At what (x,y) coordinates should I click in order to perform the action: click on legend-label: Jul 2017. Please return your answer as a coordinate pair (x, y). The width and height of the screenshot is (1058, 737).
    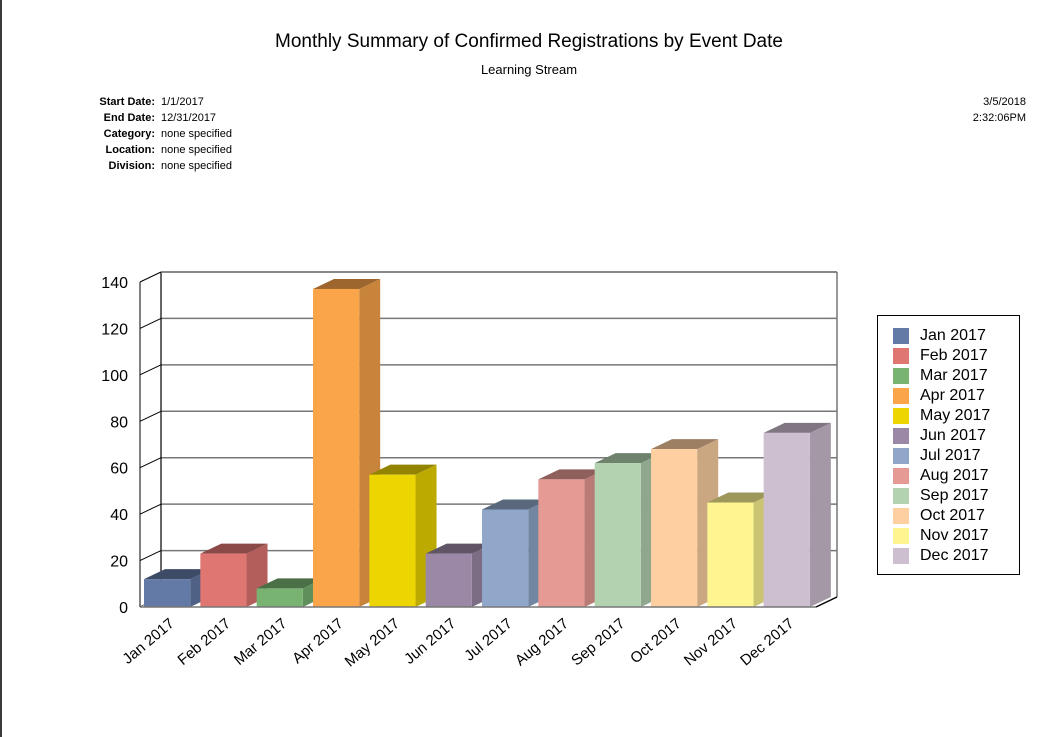
    Looking at the image, I should click on (950, 455).